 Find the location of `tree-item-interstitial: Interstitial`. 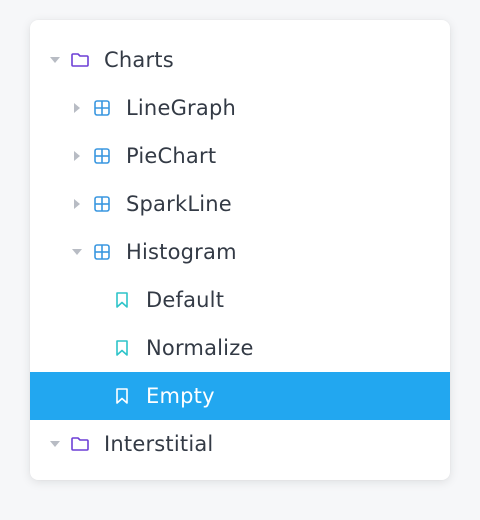

tree-item-interstitial: Interstitial is located at coordinates (240, 444).